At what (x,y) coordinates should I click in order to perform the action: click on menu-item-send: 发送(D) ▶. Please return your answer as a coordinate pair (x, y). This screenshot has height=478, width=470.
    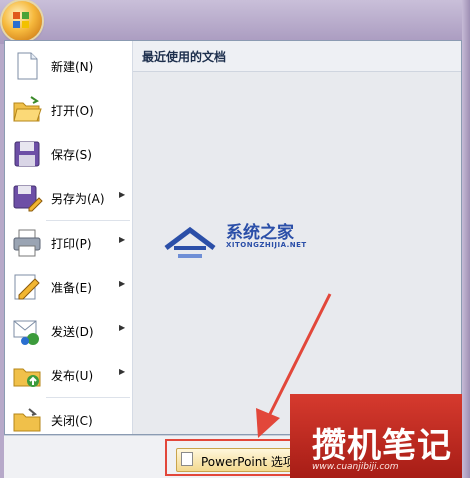
    Looking at the image, I should click on (68, 331).